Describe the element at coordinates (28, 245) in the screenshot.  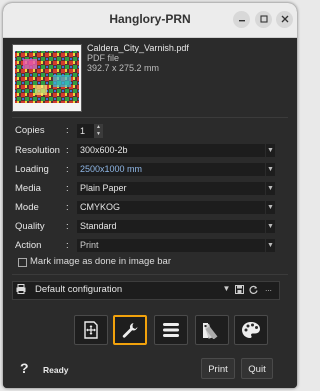
I see `action-label: Action` at that location.